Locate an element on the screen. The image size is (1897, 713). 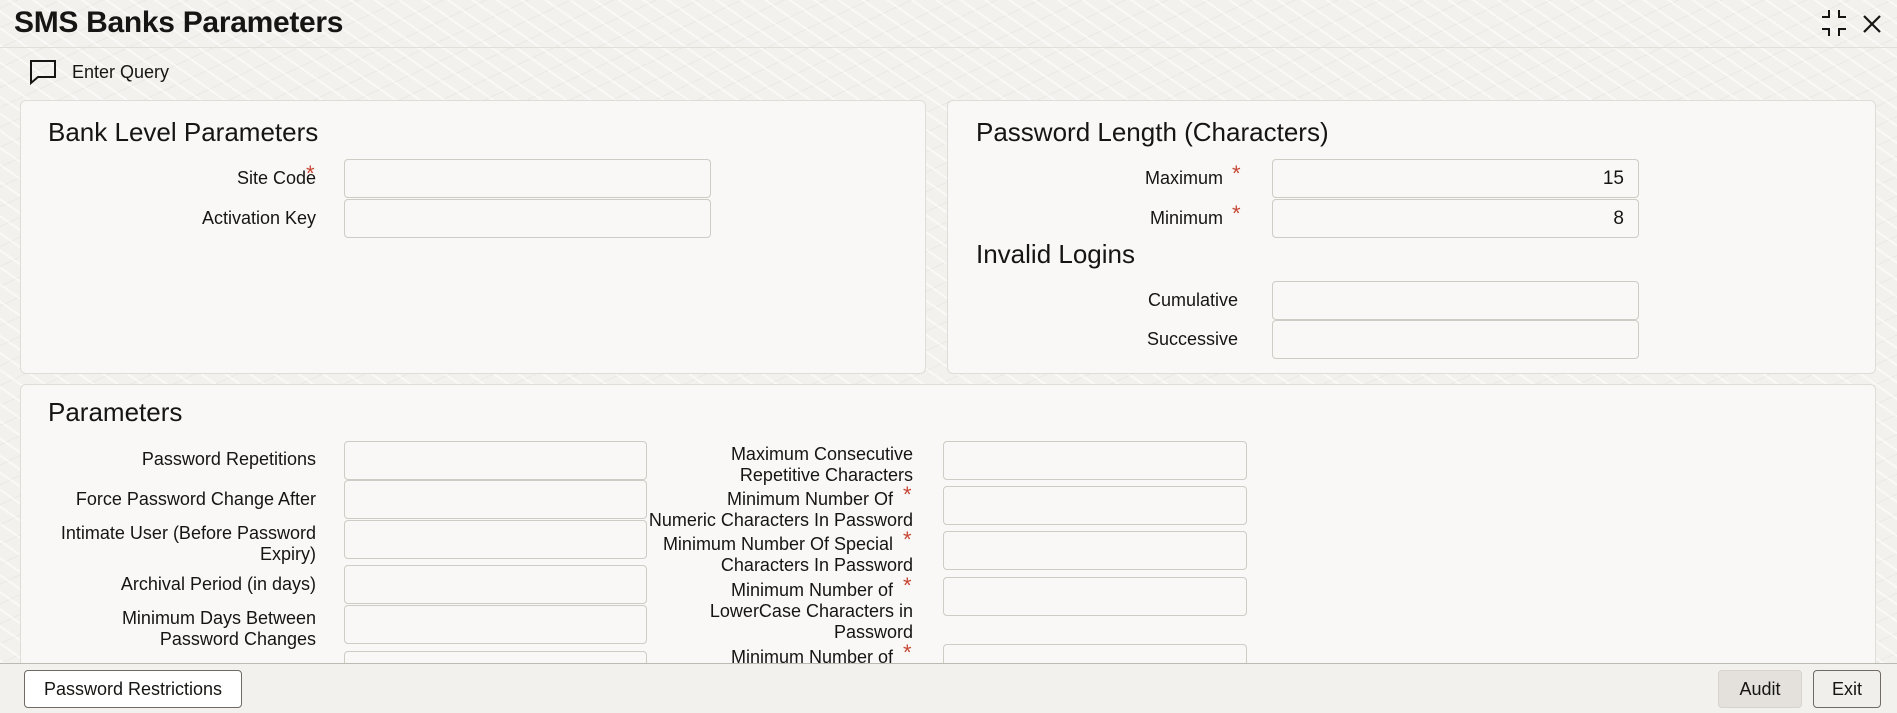
min-lowercase-label-line3: Password is located at coordinates (873, 632).